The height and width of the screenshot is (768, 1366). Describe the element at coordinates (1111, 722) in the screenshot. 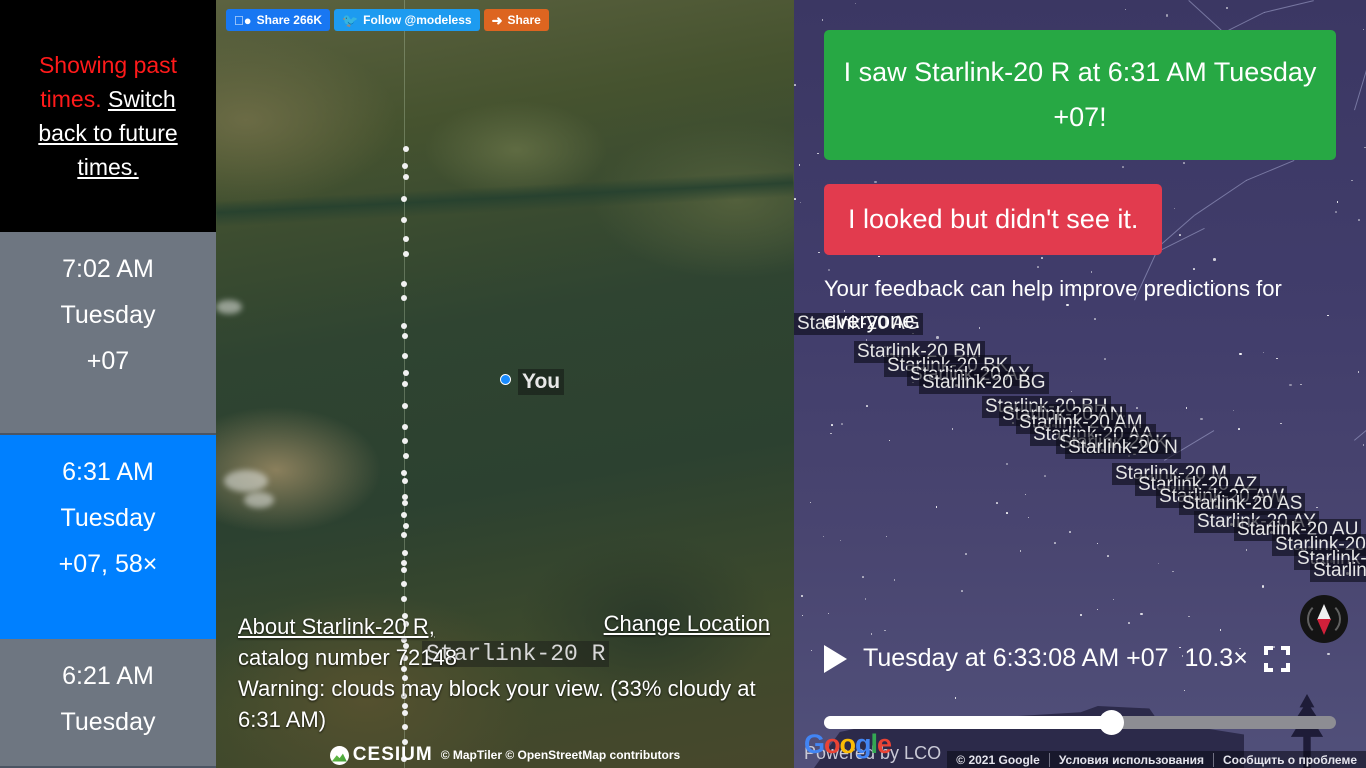

I see `timeline-slider-thumb` at that location.